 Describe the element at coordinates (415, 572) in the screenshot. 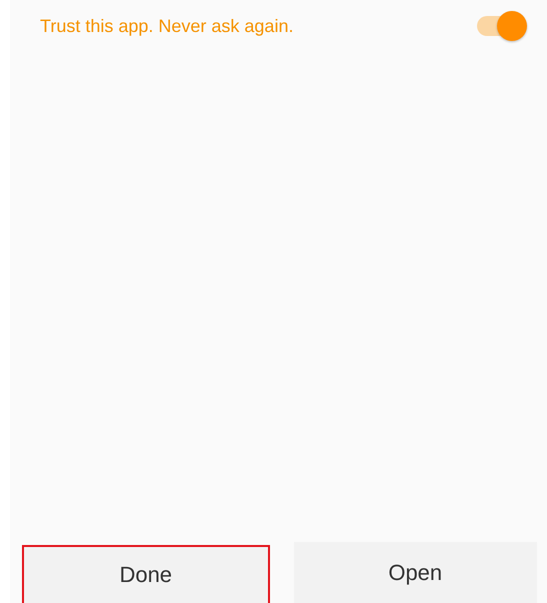

I see `open-button: Open` at that location.